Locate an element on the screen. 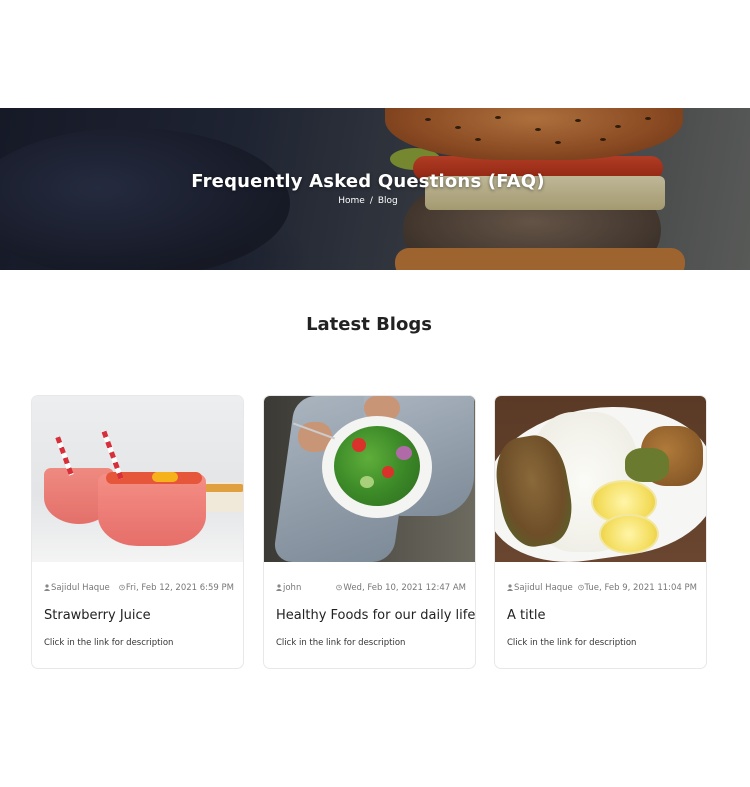 The height and width of the screenshot is (787, 750). post-title: Healthy Foods for our daily life is located at coordinates (375, 615).